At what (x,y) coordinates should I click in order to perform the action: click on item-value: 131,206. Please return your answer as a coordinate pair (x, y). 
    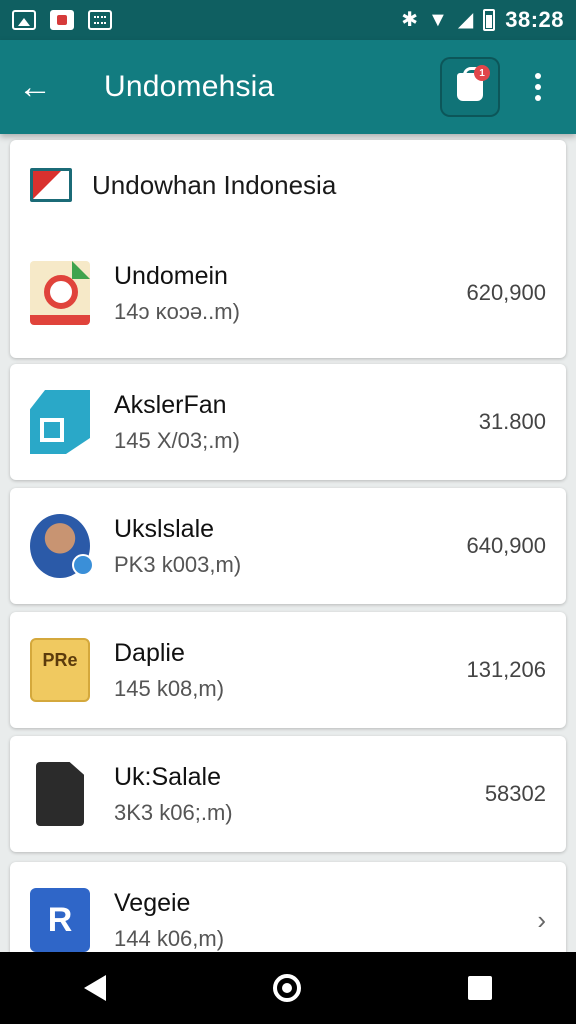
    Looking at the image, I should click on (506, 669).